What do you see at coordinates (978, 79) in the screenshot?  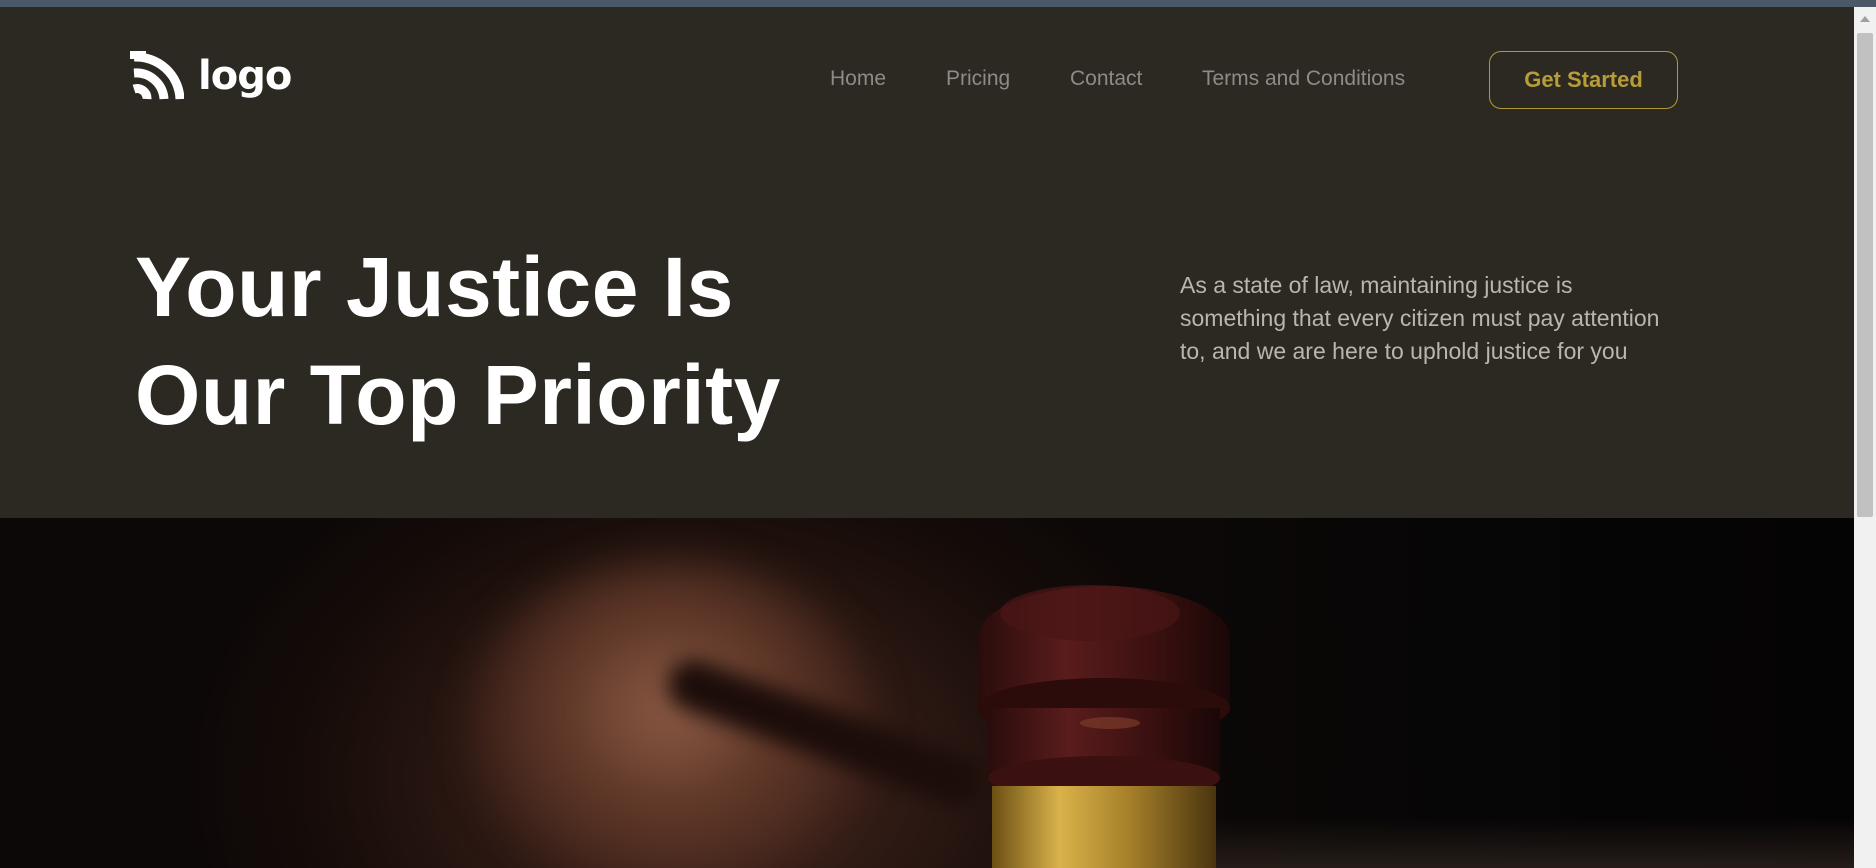 I see `nav-pricing-link: Pricing` at bounding box center [978, 79].